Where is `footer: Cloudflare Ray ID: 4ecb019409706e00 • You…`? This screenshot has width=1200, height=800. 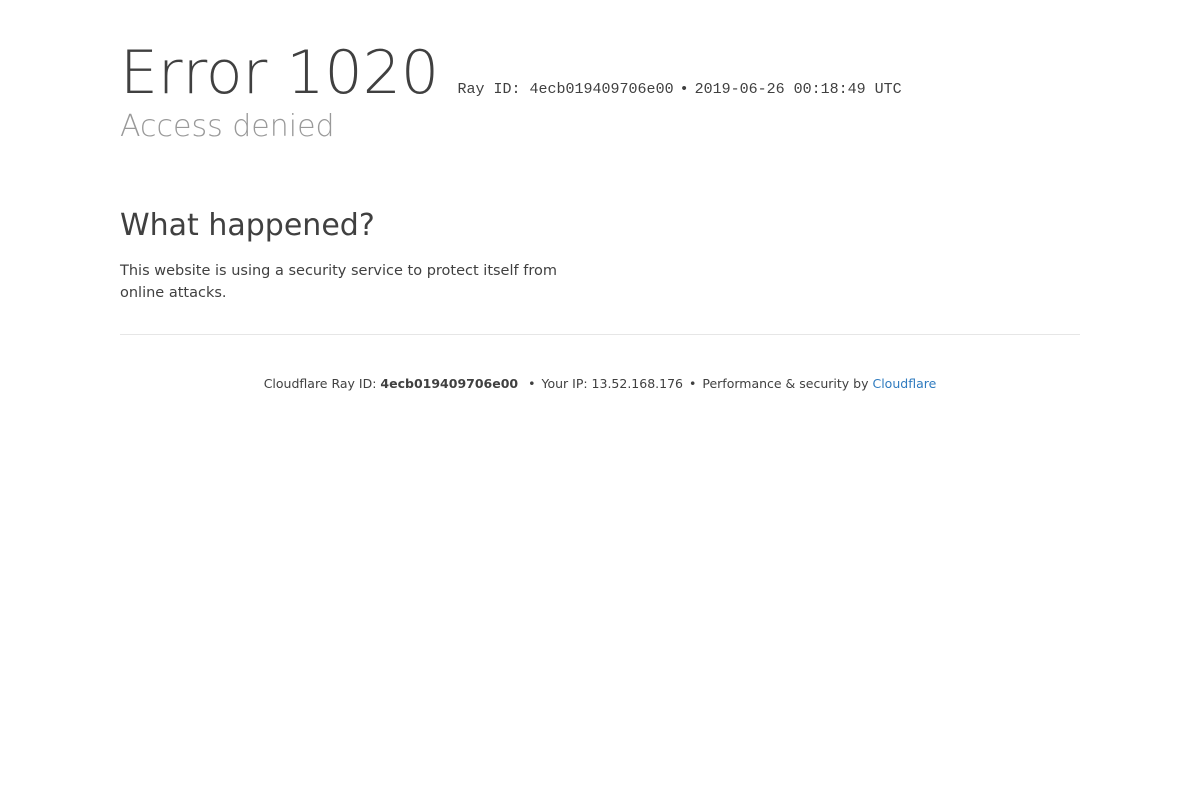
footer: Cloudflare Ray ID: 4ecb019409706e00 • You… is located at coordinates (600, 384).